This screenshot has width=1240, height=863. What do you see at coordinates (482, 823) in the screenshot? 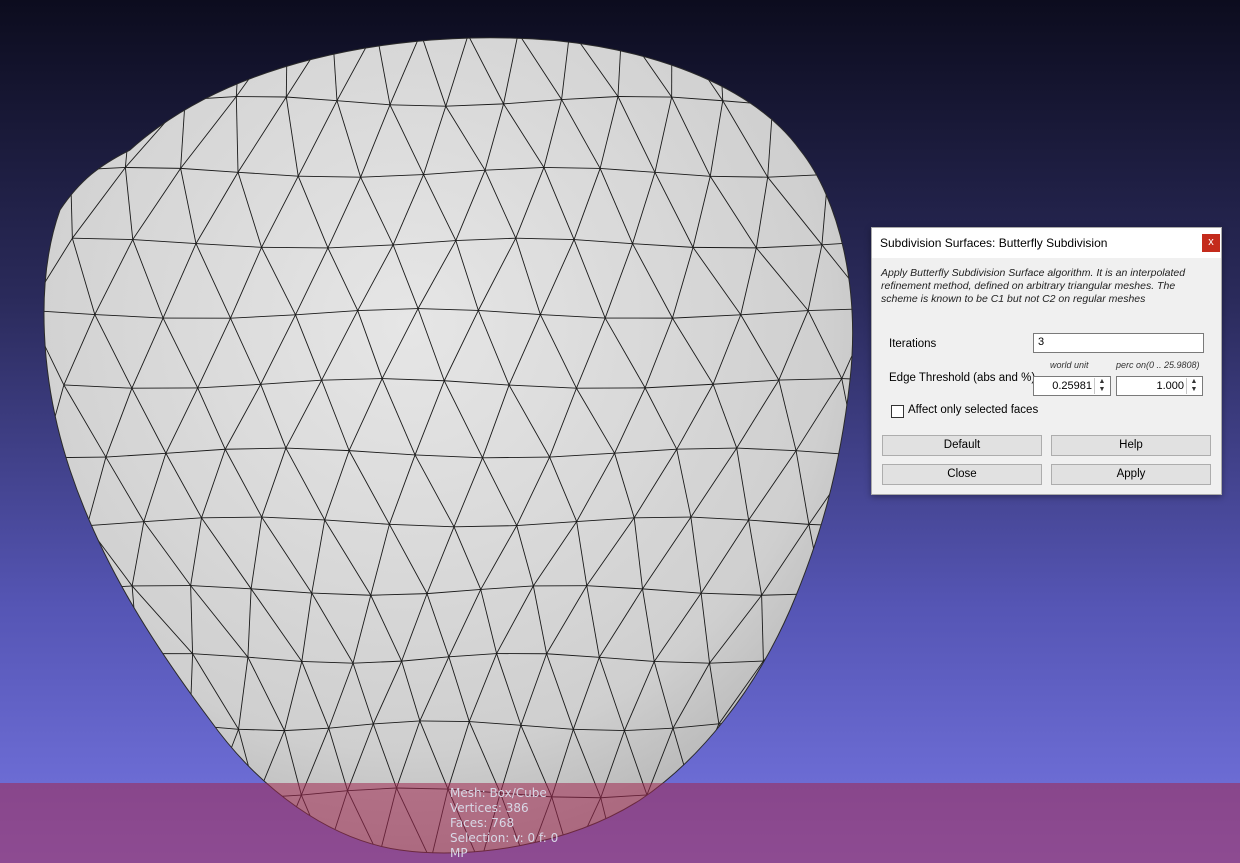
I see `info-faces: Faces: 768` at bounding box center [482, 823].